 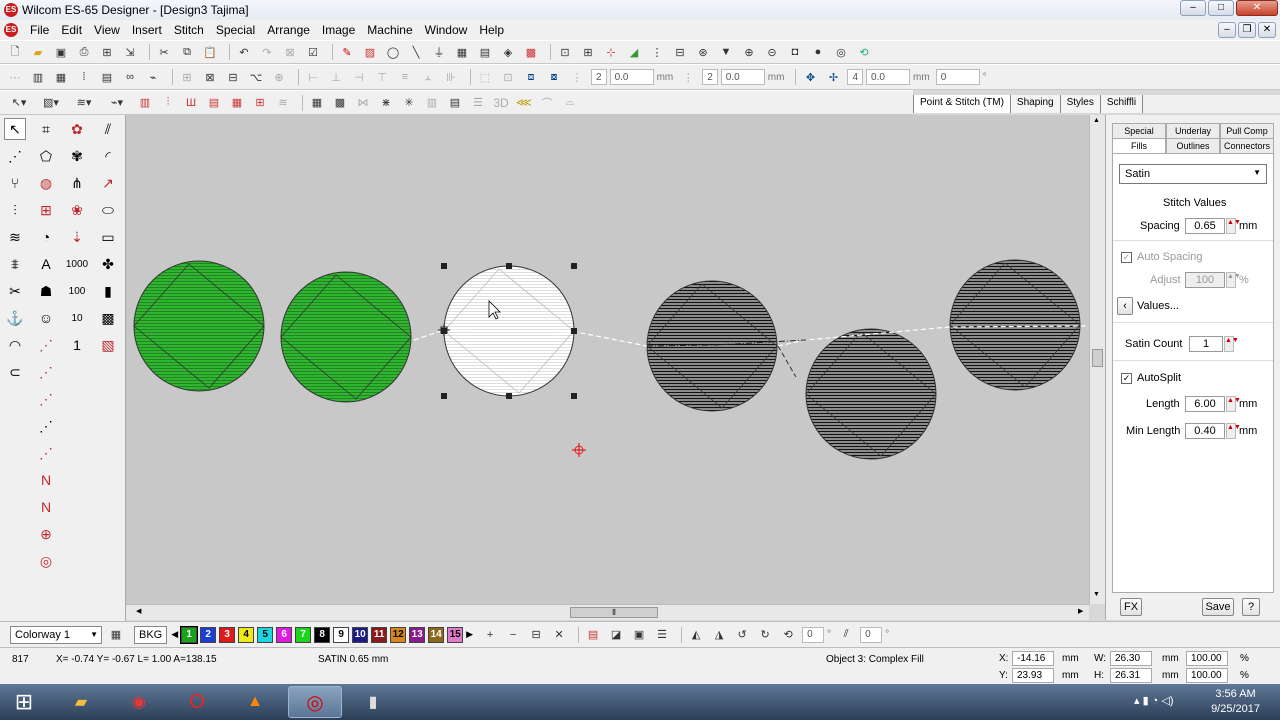 I want to click on sync-icon: ⟲, so click(x=864, y=52).